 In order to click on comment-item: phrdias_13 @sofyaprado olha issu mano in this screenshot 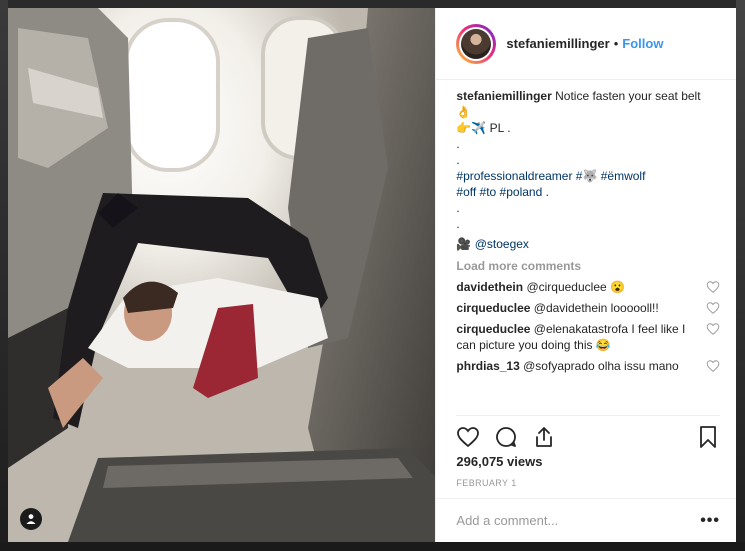, I will do `click(588, 366)`.